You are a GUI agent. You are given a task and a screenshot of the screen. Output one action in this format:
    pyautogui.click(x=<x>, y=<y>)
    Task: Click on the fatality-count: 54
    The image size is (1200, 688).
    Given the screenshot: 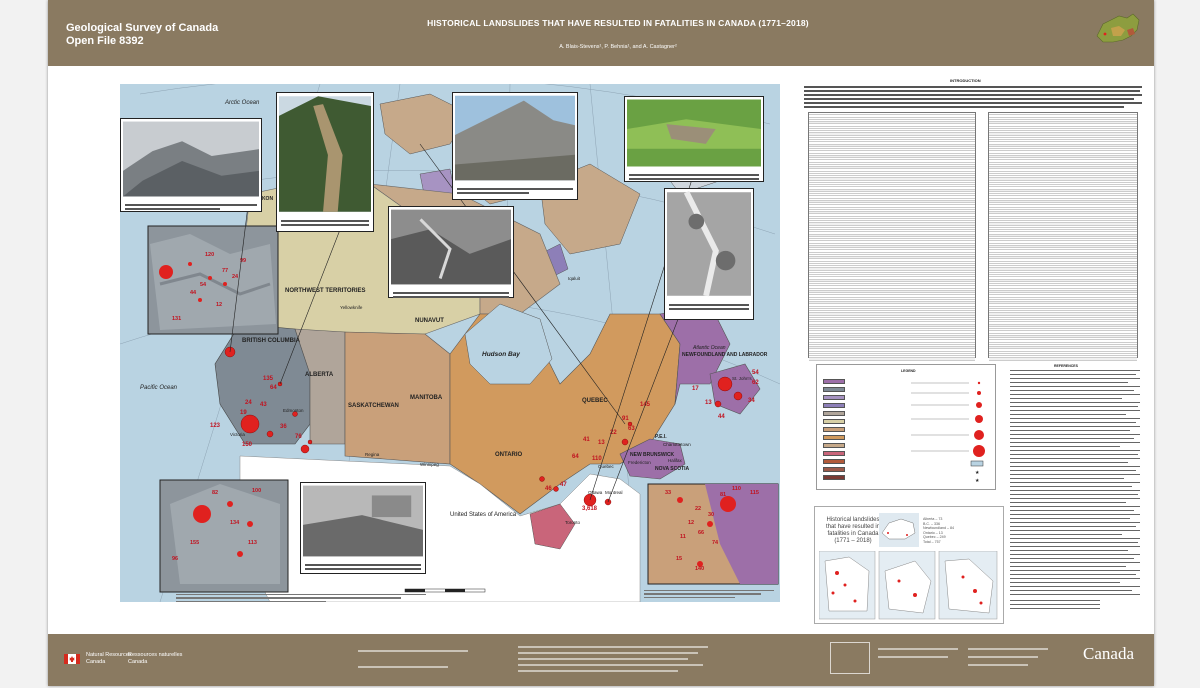 What is the action you would take?
    pyautogui.click(x=755, y=373)
    